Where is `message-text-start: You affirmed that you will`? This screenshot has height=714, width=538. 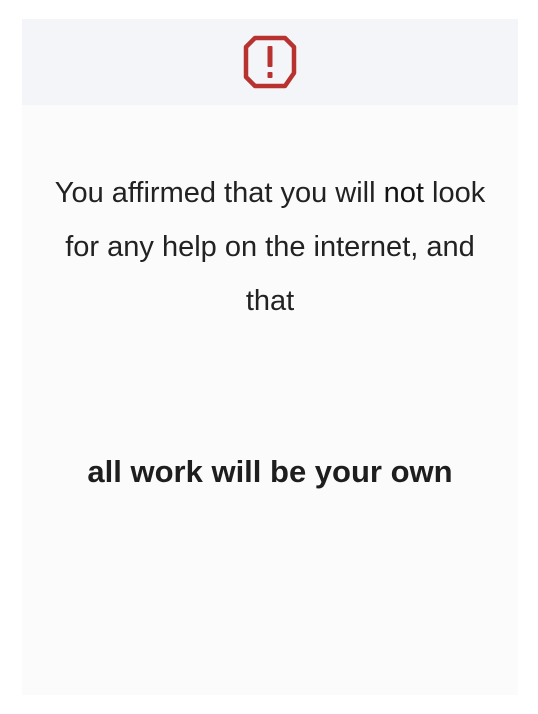 message-text-start: You affirmed that you will is located at coordinates (219, 193).